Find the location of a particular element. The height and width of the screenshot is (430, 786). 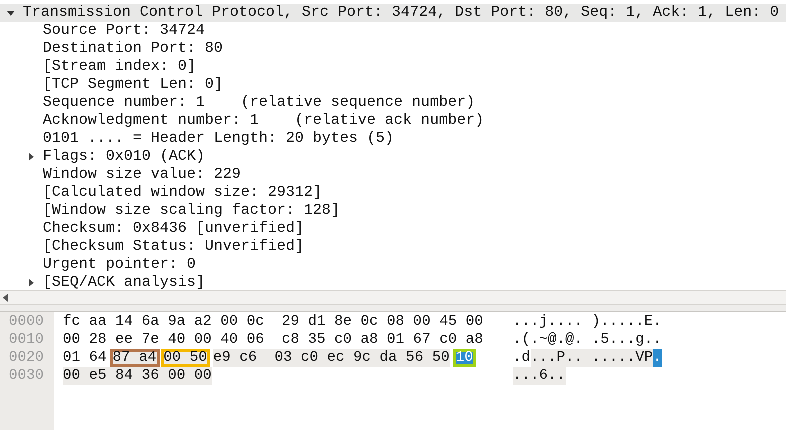

hex-bytes: 01 64 is located at coordinates (85, 358).